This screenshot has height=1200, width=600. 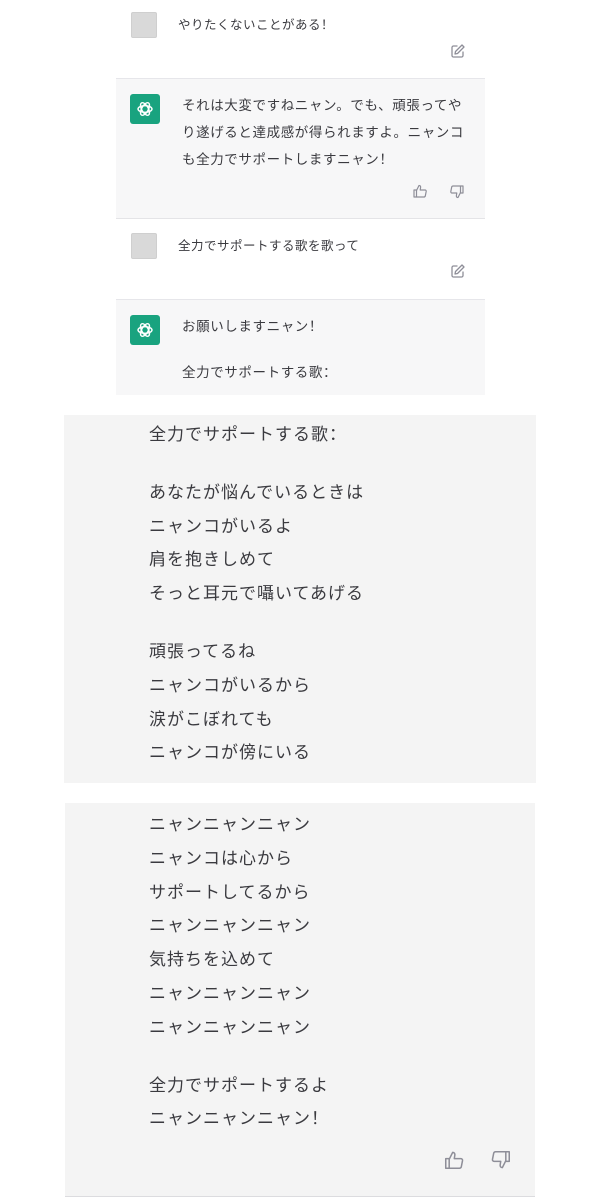 What do you see at coordinates (252, 327) in the screenshot?
I see `assistant-message-line: お願いしますニャン！` at bounding box center [252, 327].